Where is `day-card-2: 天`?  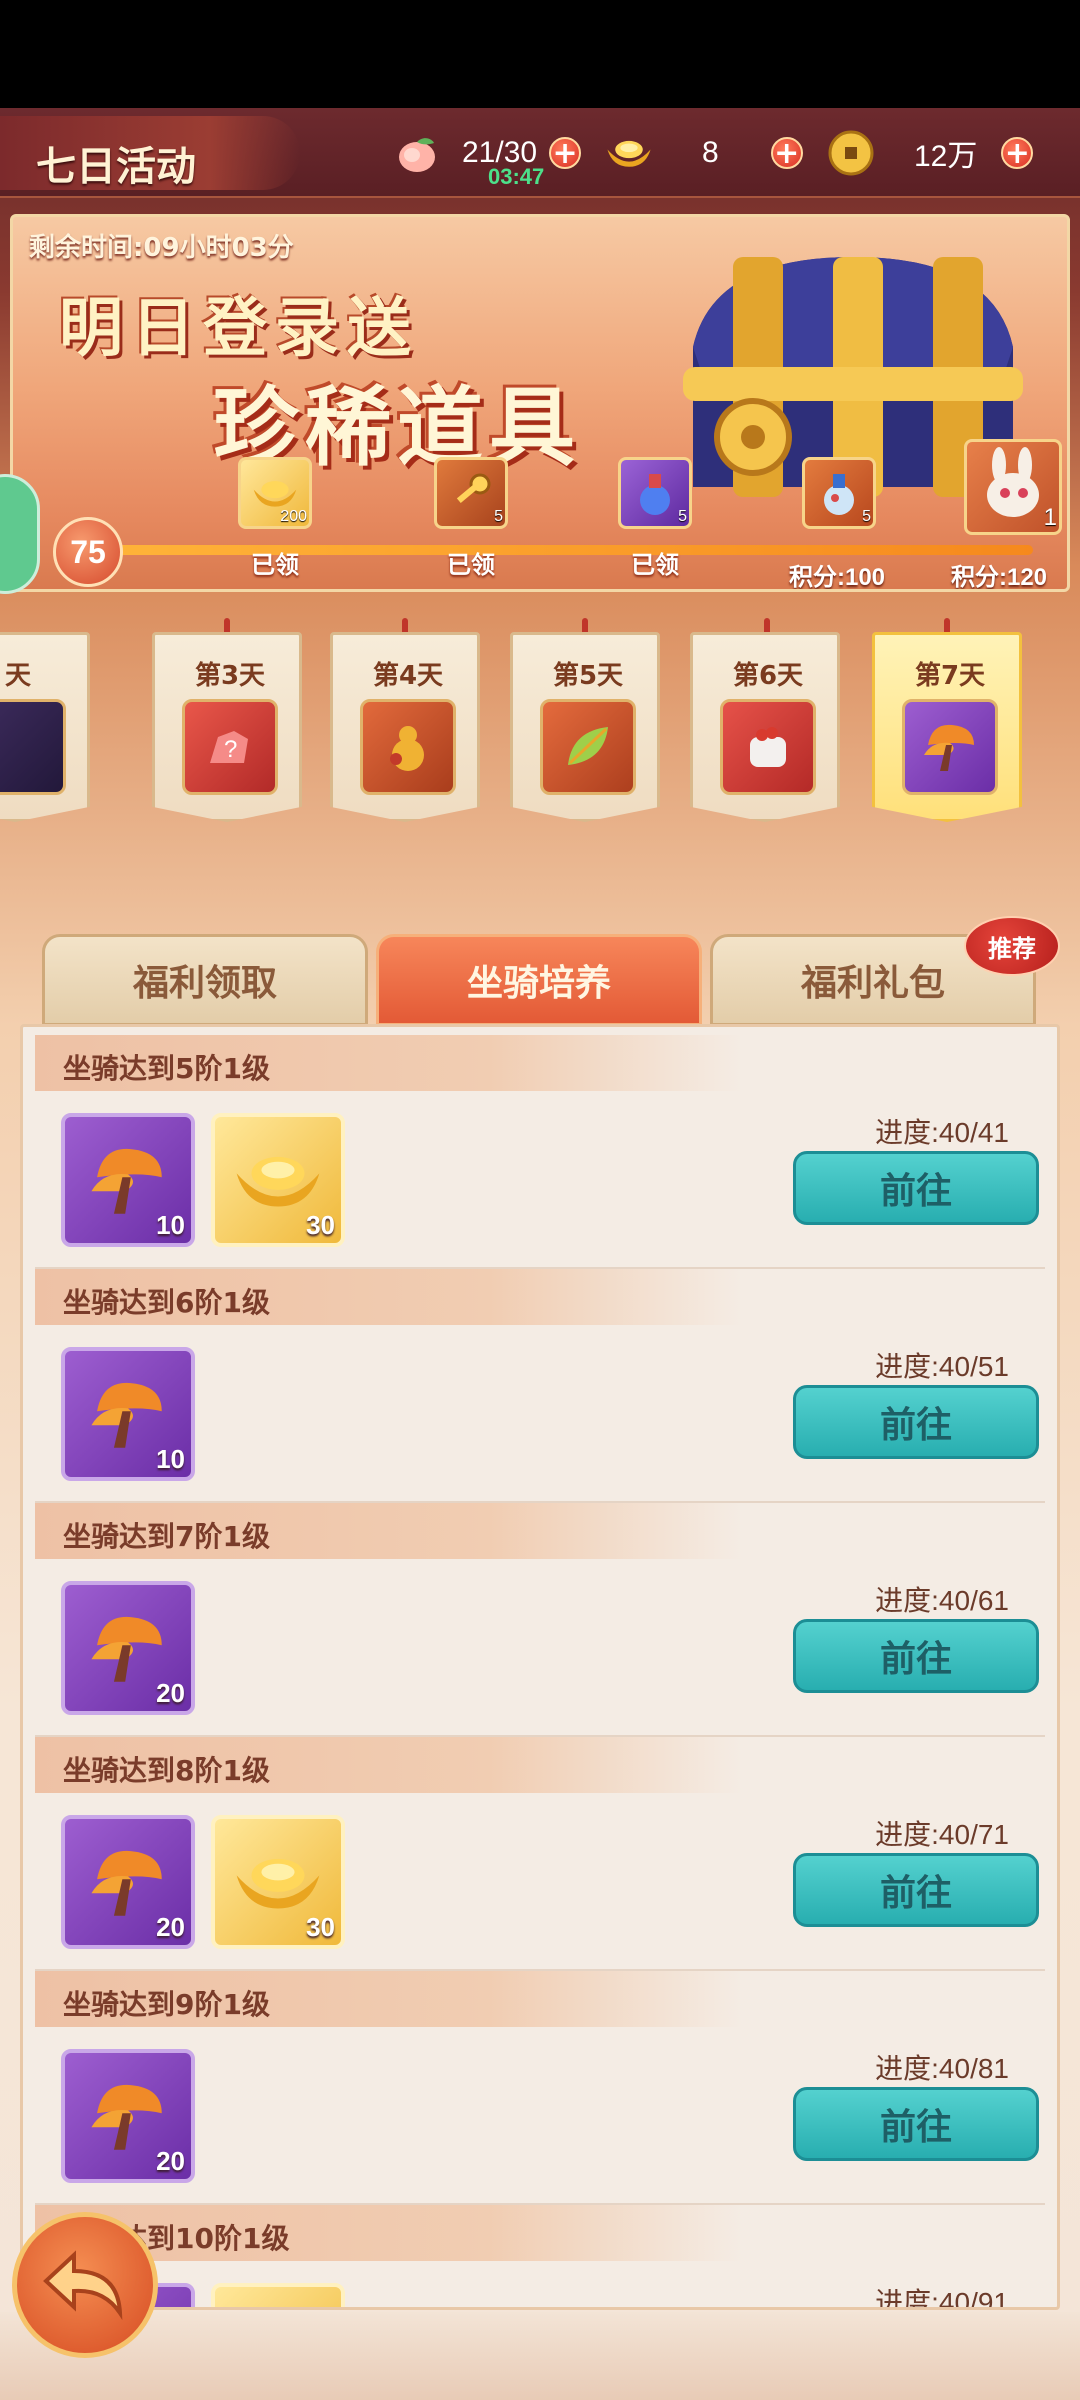 day-card-2: 天 is located at coordinates (45, 727).